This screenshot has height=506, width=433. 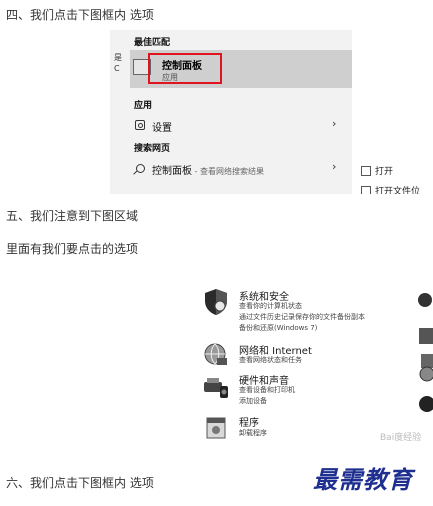 I want to click on category-link: 查看网络状态和任务, so click(x=270, y=360).